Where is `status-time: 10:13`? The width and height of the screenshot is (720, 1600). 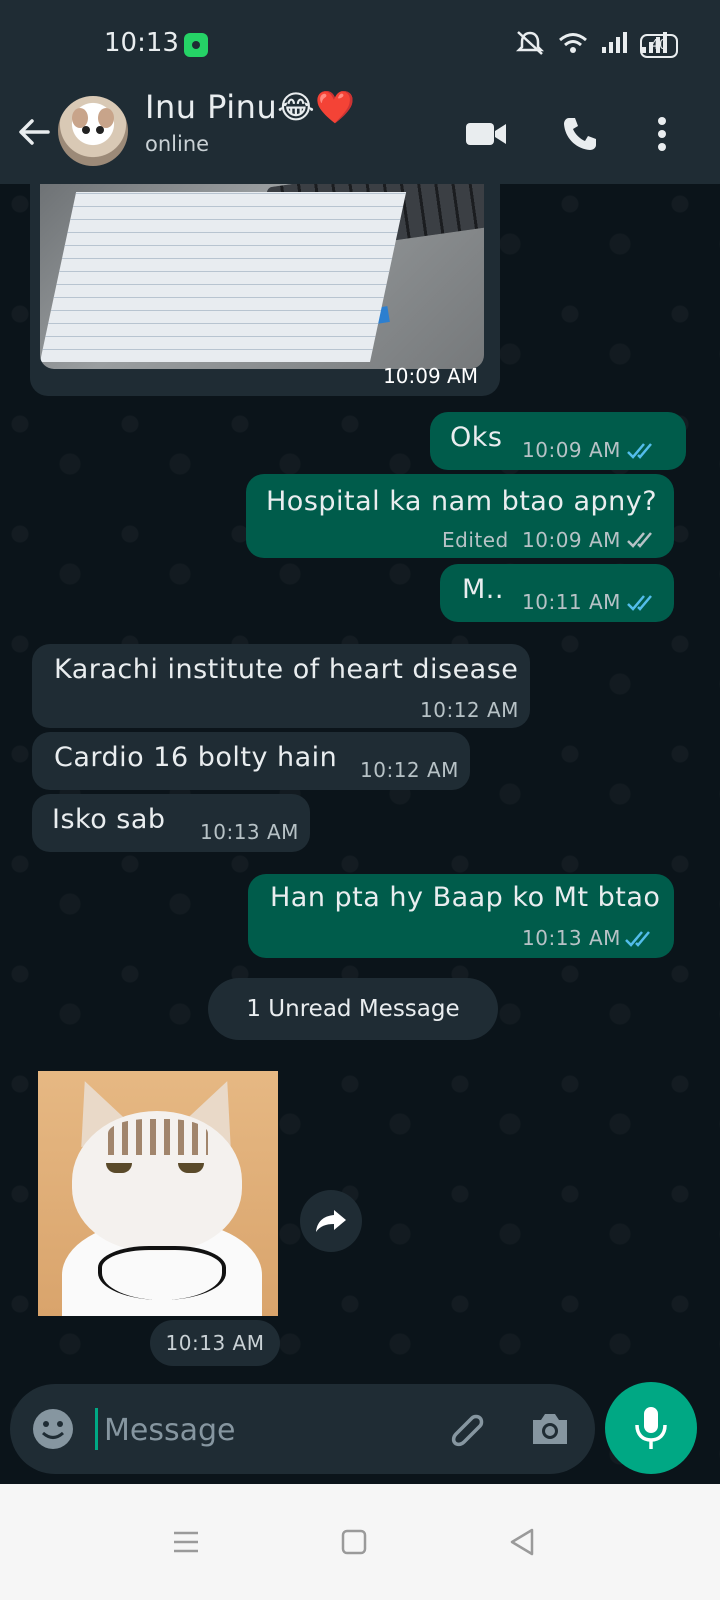 status-time: 10:13 is located at coordinates (141, 43).